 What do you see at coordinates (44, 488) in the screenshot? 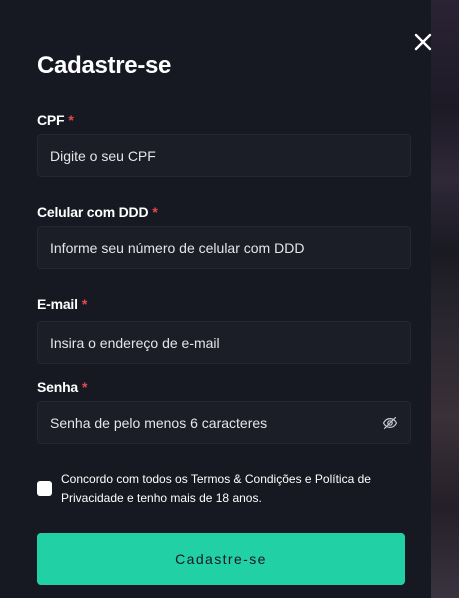
I see `terms-checkbox` at bounding box center [44, 488].